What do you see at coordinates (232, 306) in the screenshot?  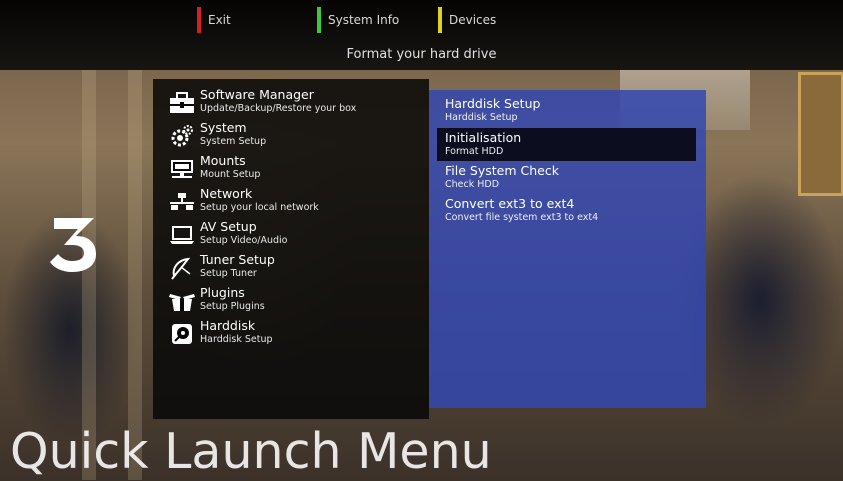 I see `menu-item-subtitle: Setup Plugins` at bounding box center [232, 306].